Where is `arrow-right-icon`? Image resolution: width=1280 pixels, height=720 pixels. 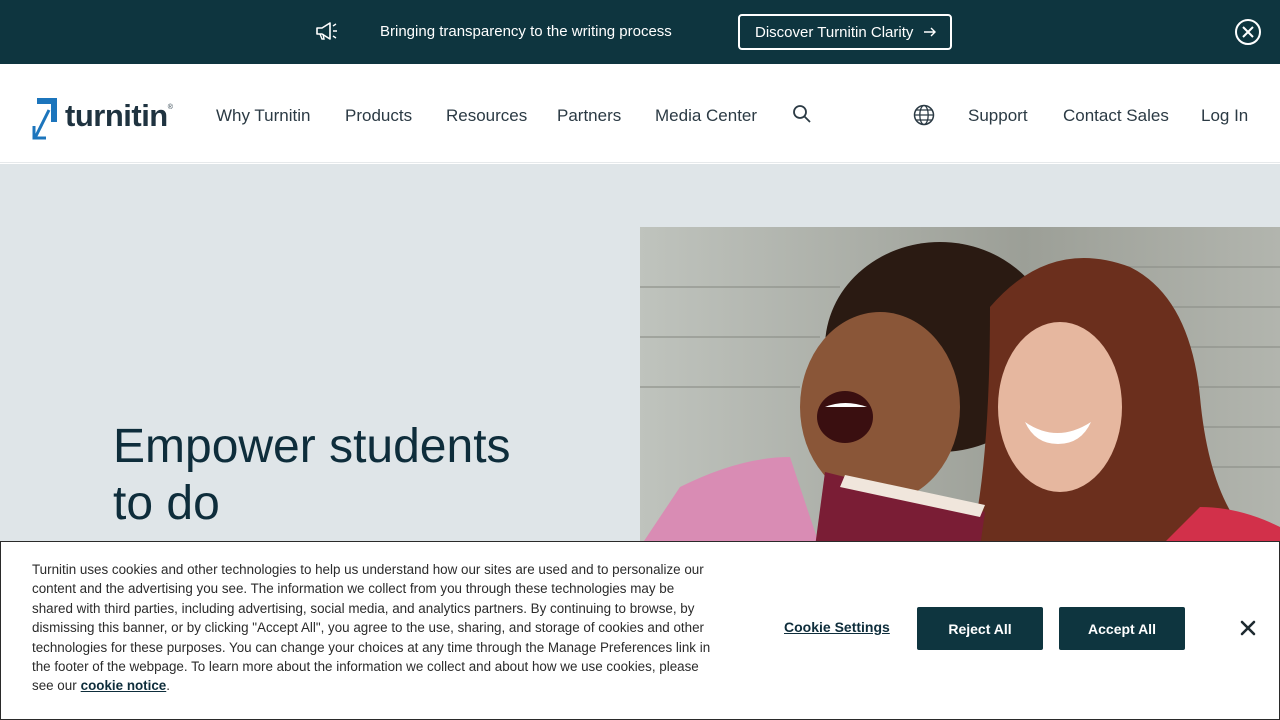
arrow-right-icon is located at coordinates (930, 32).